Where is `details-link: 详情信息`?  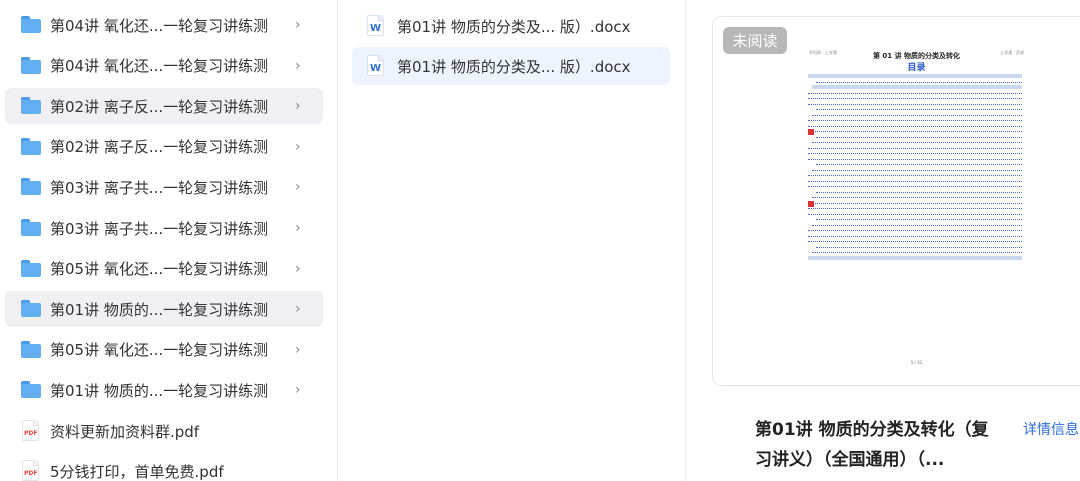
details-link: 详情信息 is located at coordinates (1051, 429).